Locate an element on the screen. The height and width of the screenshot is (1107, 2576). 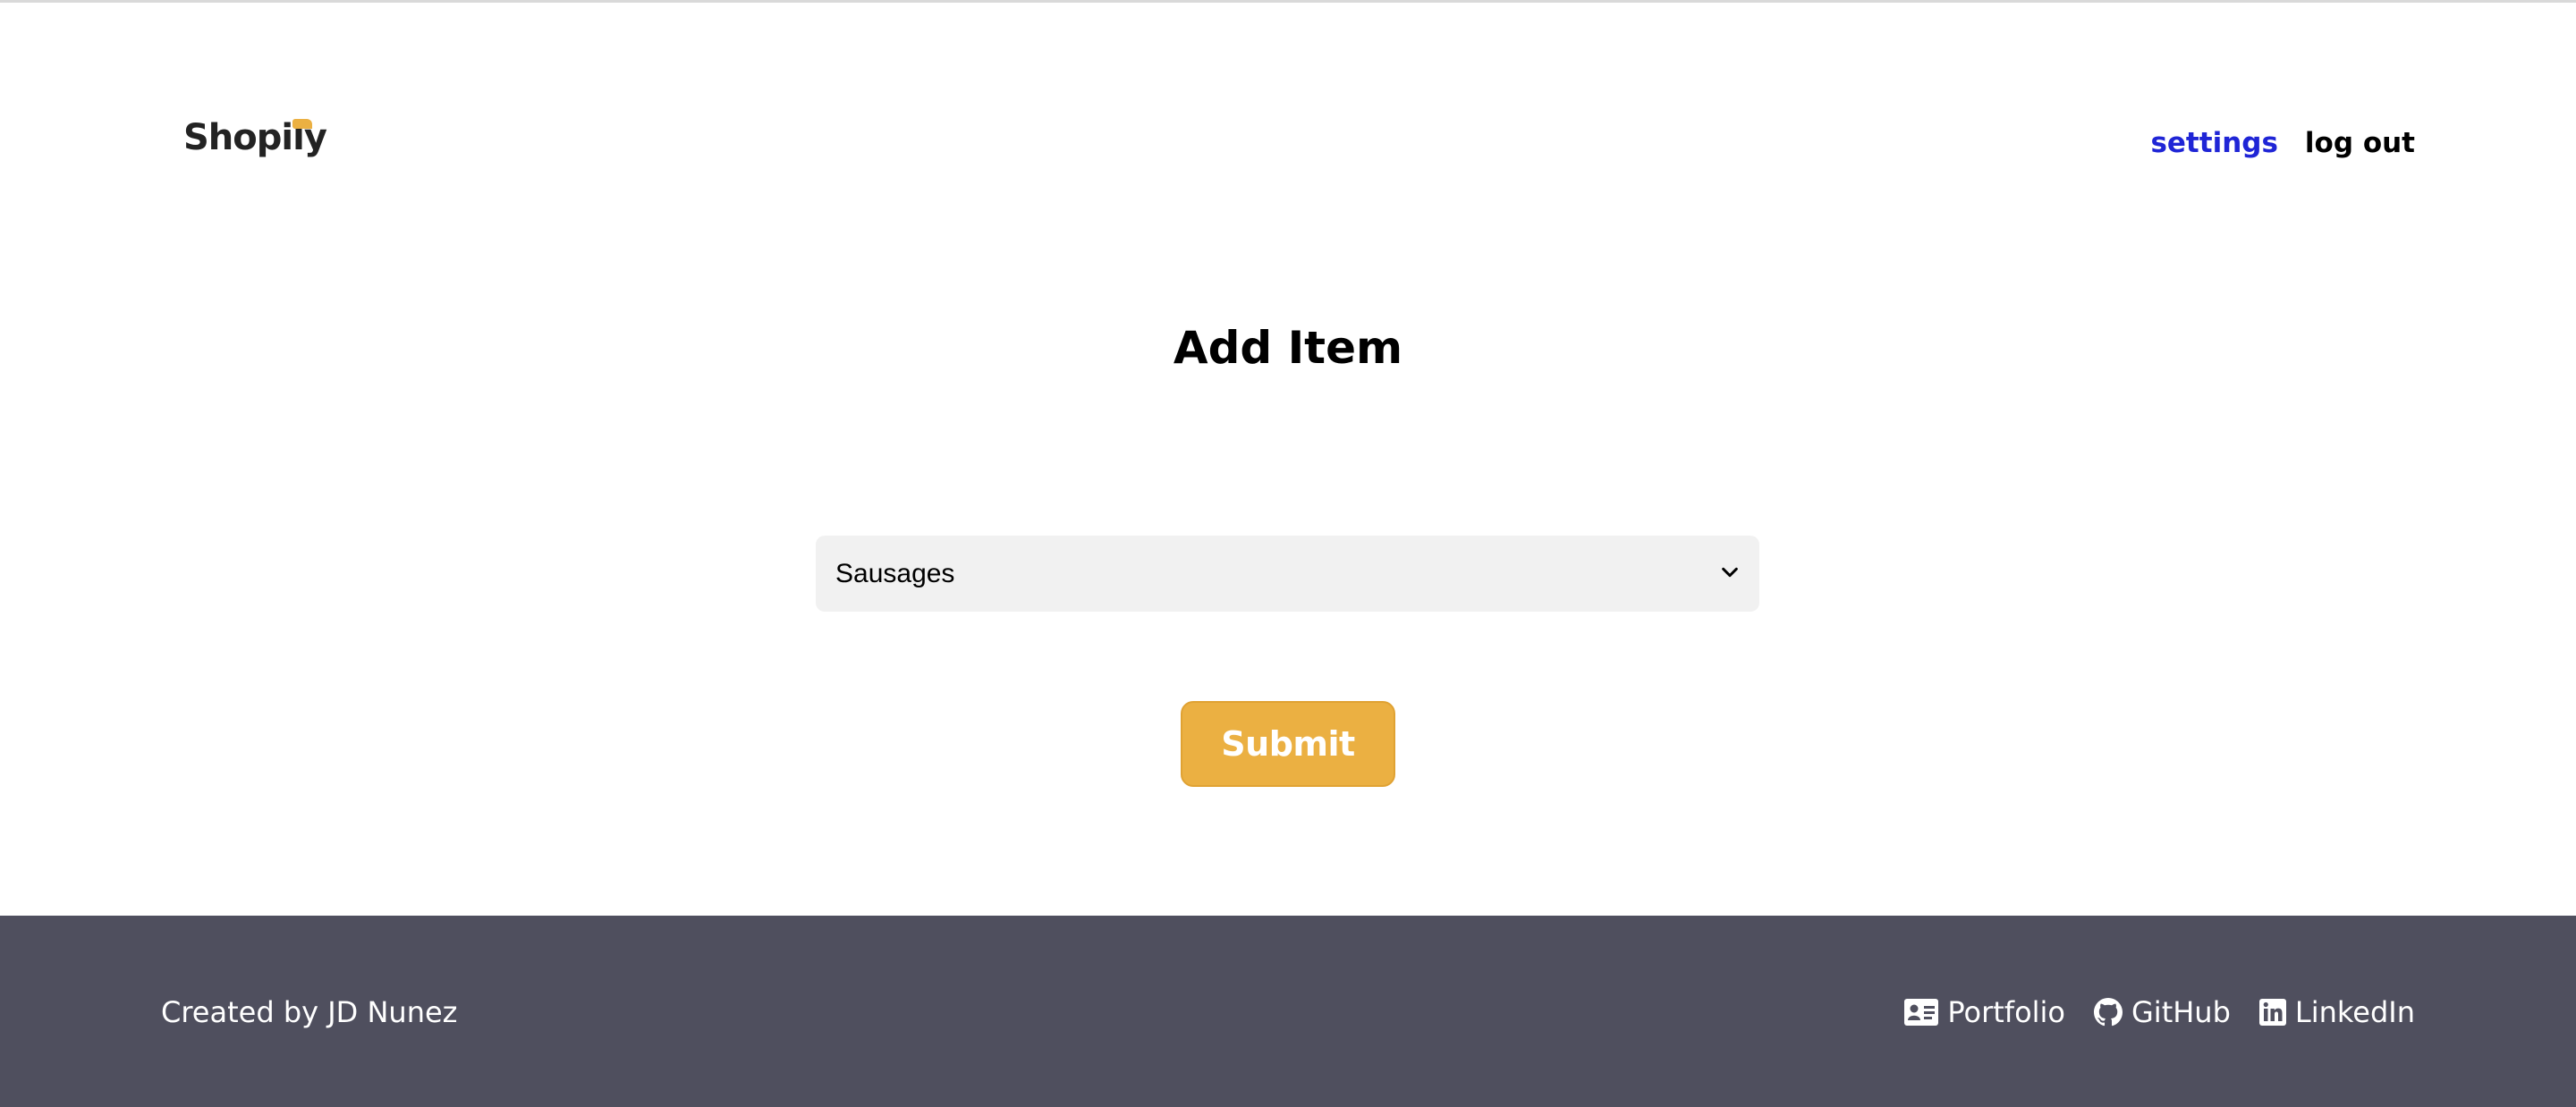
page-title: Add Item is located at coordinates (1288, 348).